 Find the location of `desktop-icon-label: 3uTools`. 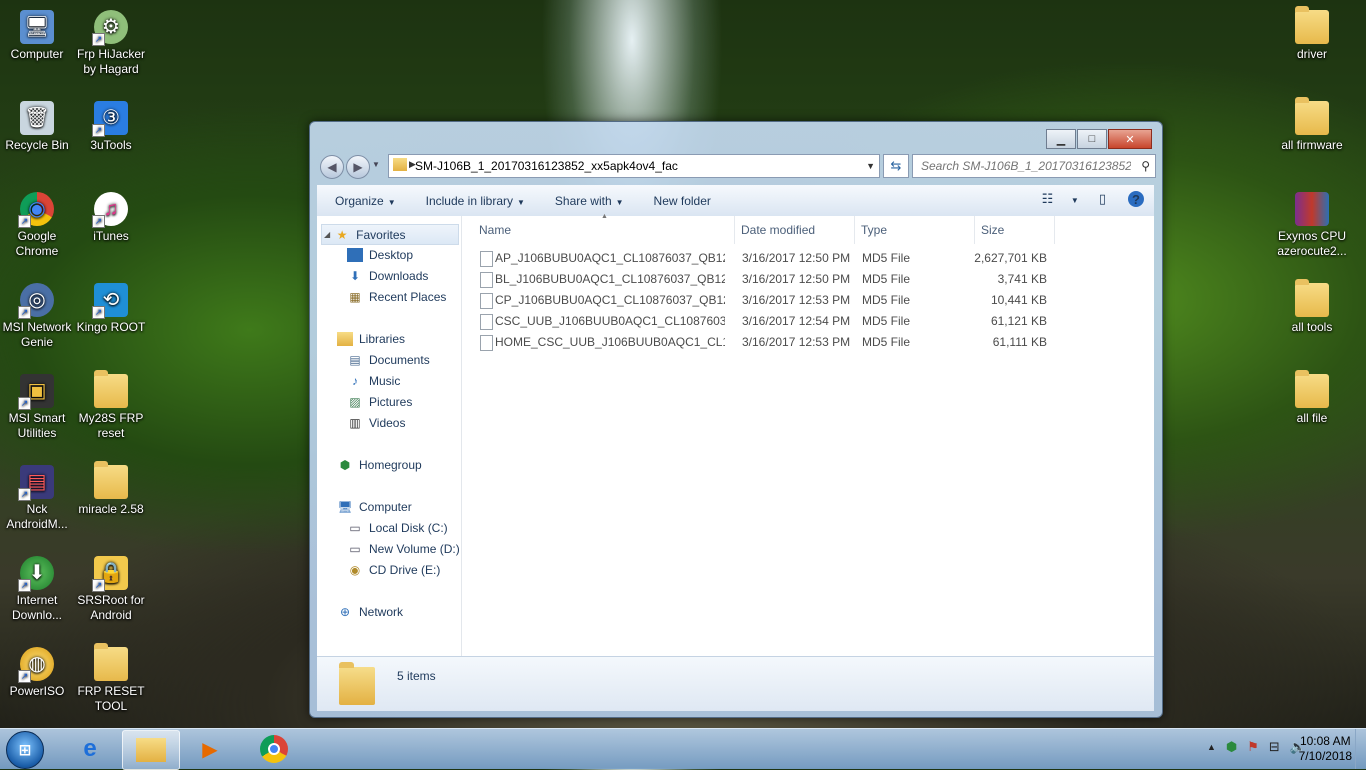

desktop-icon-label: 3uTools is located at coordinates (111, 145).